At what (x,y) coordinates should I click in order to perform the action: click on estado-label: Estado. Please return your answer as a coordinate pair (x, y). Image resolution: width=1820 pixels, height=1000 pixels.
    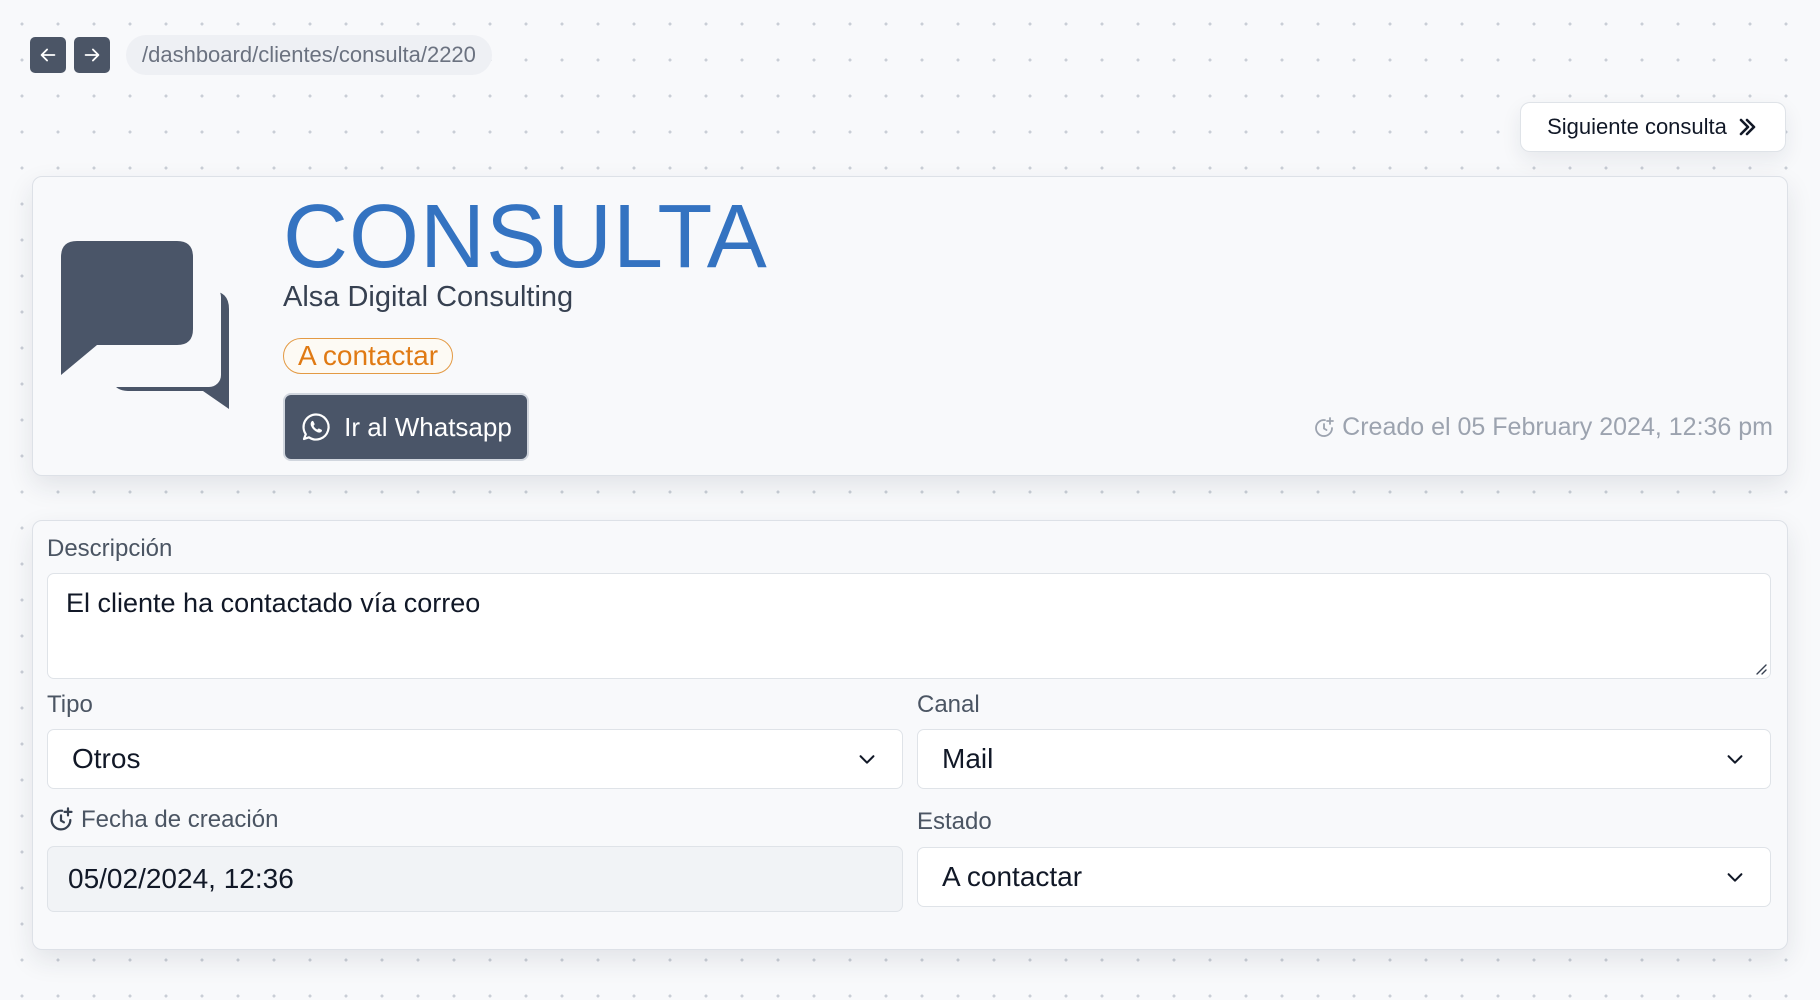
    Looking at the image, I should click on (954, 822).